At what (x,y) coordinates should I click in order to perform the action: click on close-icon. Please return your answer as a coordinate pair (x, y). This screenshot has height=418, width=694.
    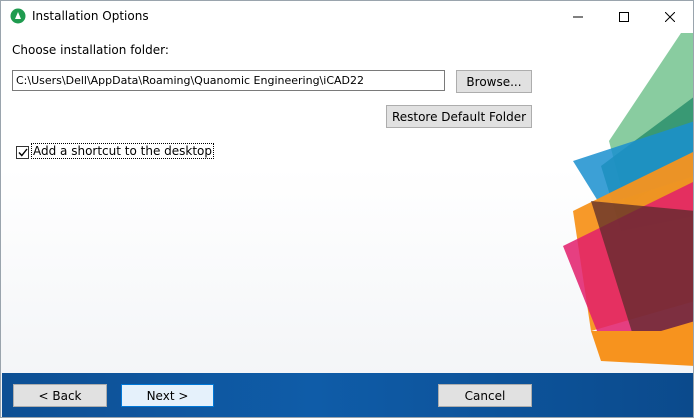
    Looking at the image, I should click on (670, 16).